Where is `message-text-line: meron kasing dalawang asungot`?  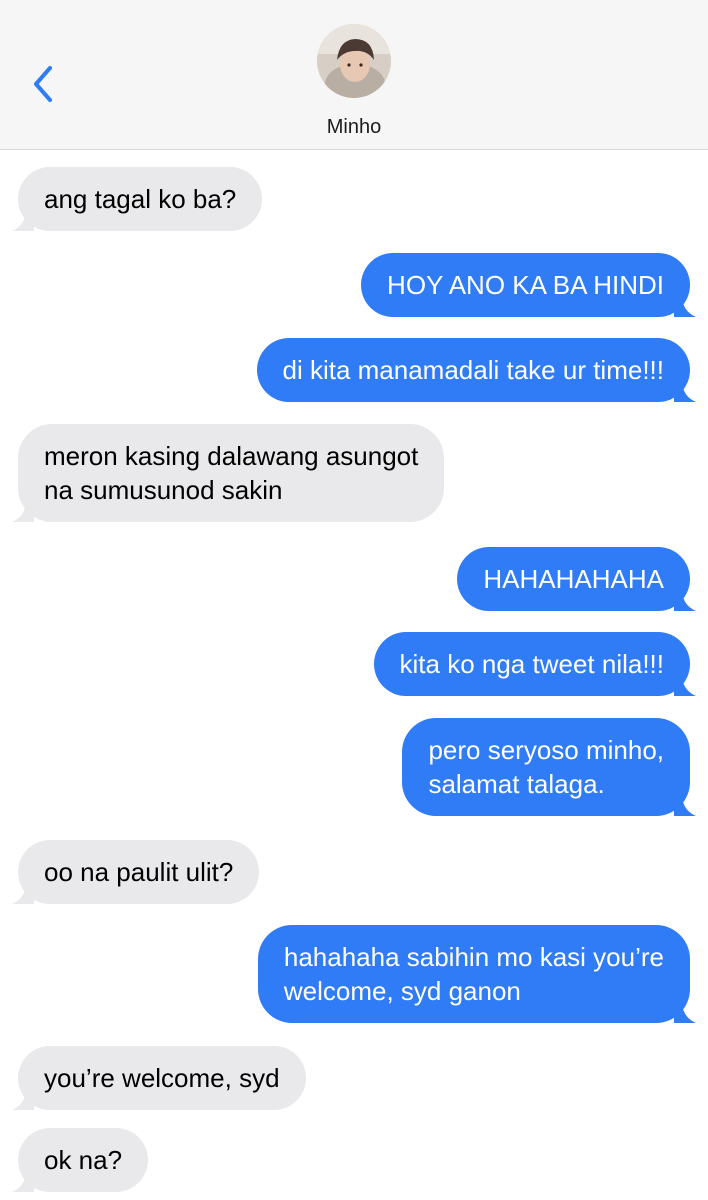
message-text-line: meron kasing dalawang asungot is located at coordinates (231, 456).